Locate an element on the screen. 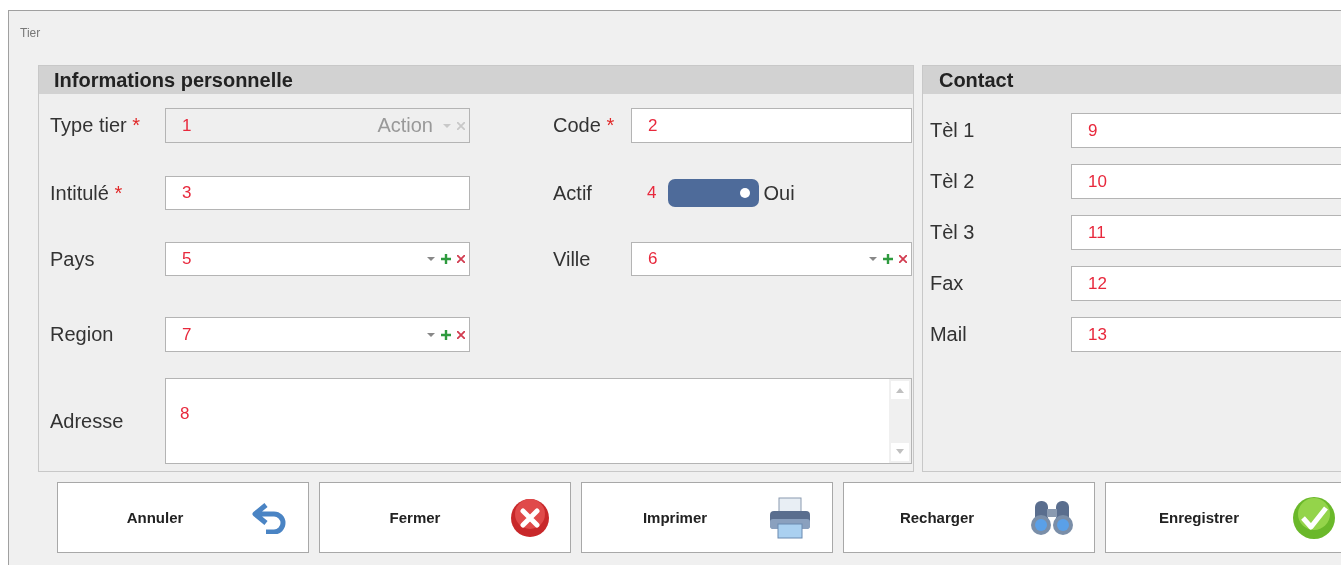 The image size is (1341, 565). input-field: 11 is located at coordinates (1205, 232).